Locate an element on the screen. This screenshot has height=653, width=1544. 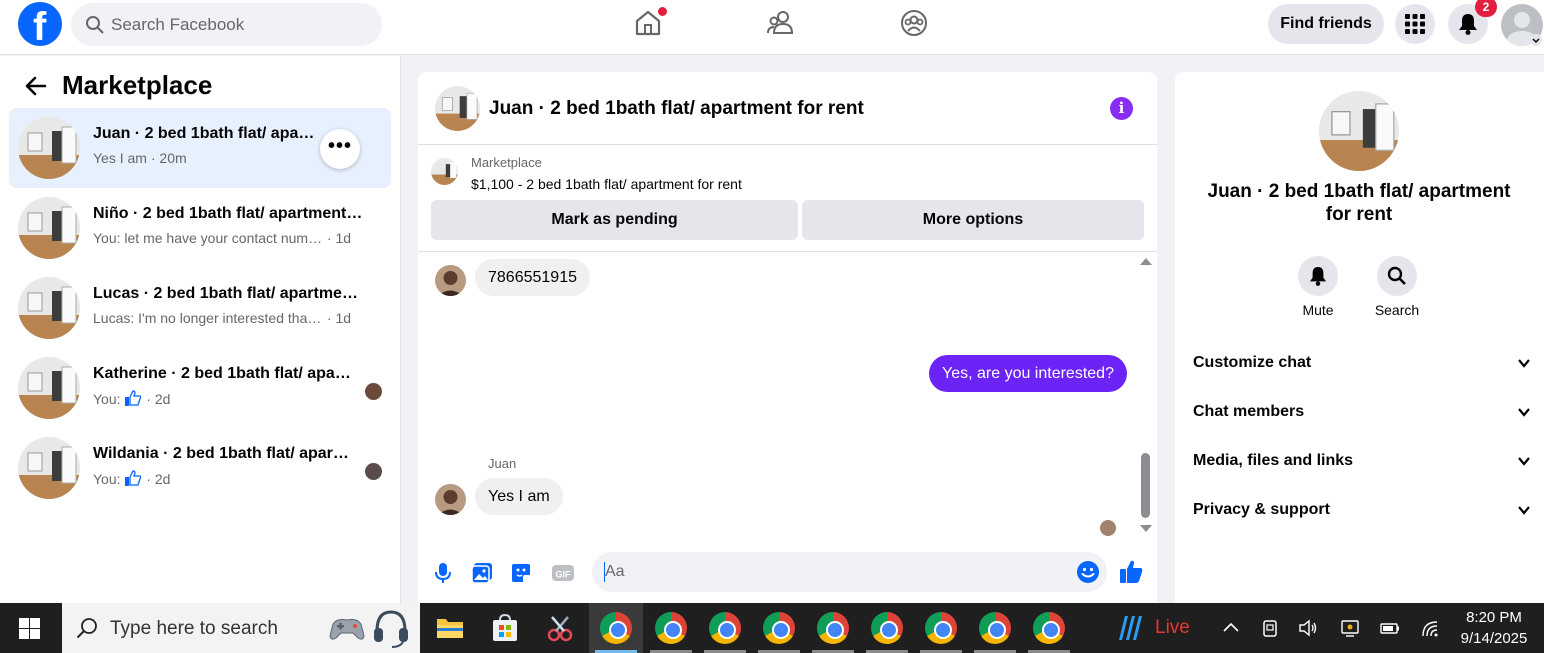
incoming-message: 7866551915 is located at coordinates (532, 277).